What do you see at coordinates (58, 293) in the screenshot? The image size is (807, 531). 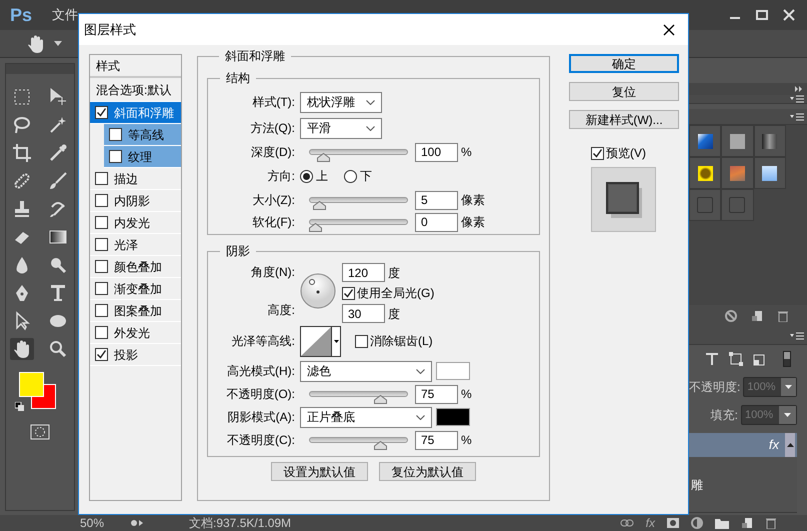 I see `type-tool-icon` at bounding box center [58, 293].